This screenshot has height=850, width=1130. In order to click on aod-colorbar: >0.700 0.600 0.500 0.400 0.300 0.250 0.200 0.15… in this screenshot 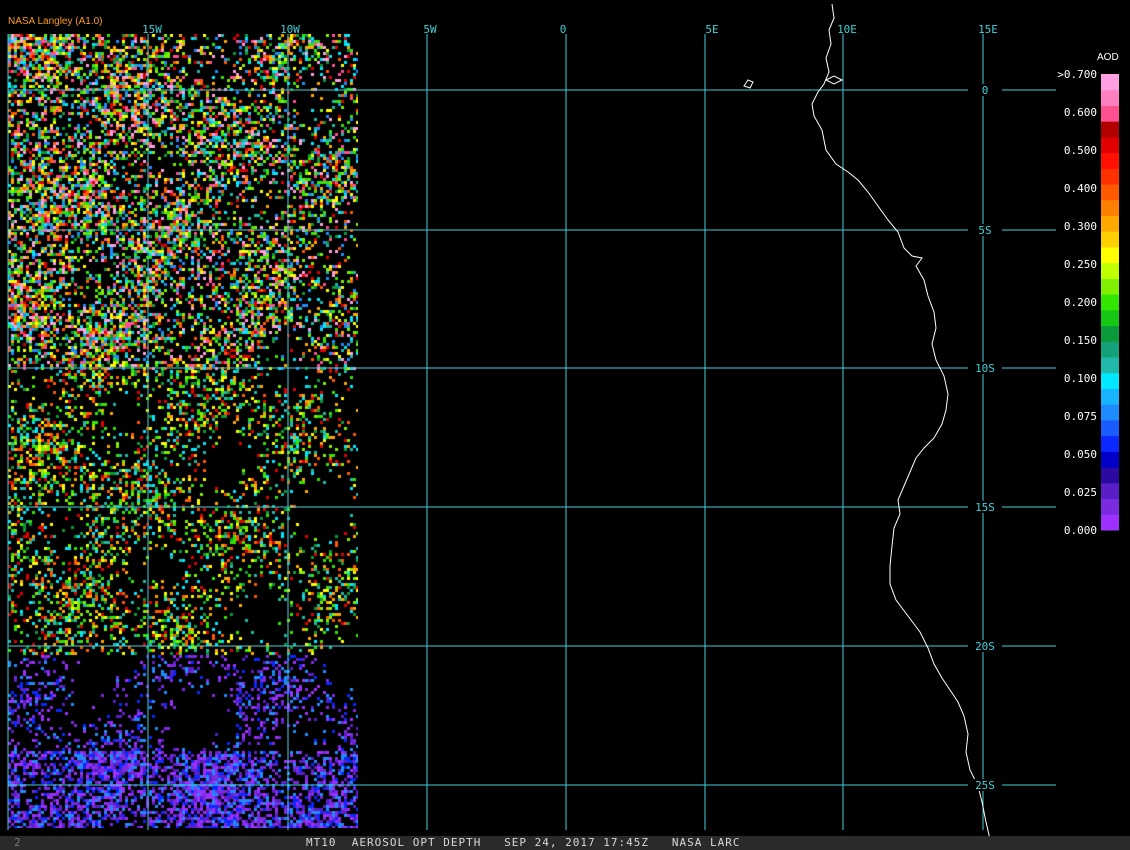, I will do `click(1088, 302)`.